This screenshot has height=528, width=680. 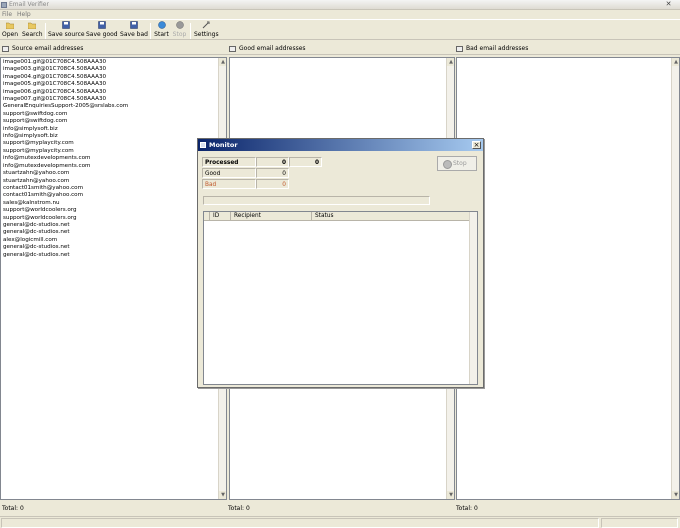 I want to click on folder-icon, so click(x=10, y=25).